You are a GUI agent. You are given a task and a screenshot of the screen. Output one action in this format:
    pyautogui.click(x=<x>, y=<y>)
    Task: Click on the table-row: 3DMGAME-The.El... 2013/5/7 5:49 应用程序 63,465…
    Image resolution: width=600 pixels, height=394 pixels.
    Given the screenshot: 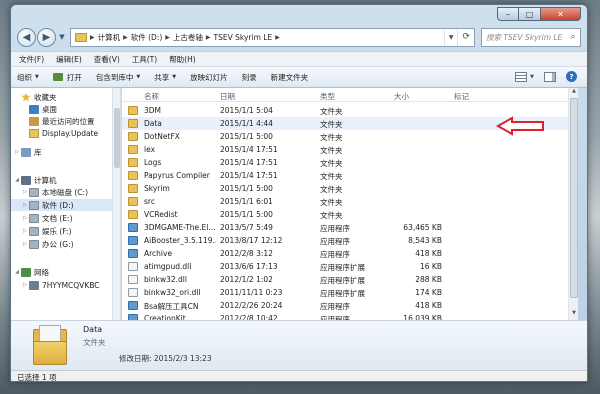 What is the action you would take?
    pyautogui.click(x=350, y=227)
    